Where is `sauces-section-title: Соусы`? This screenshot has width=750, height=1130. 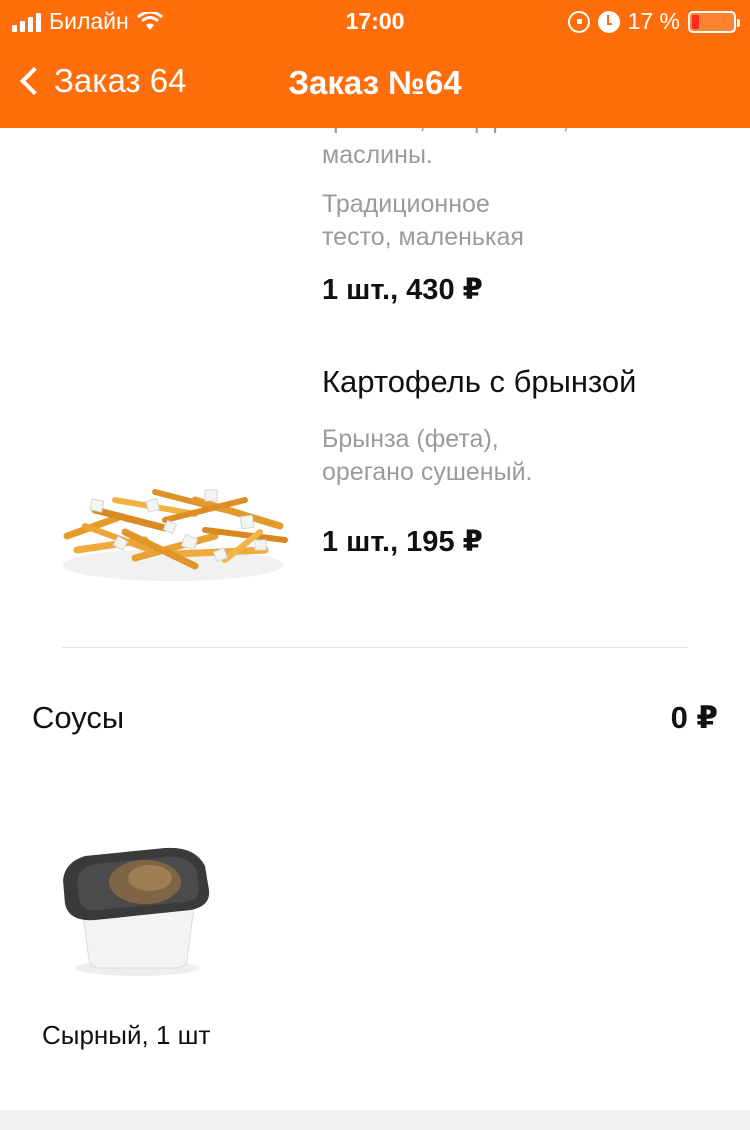
sauces-section-title: Соусы is located at coordinates (78, 717).